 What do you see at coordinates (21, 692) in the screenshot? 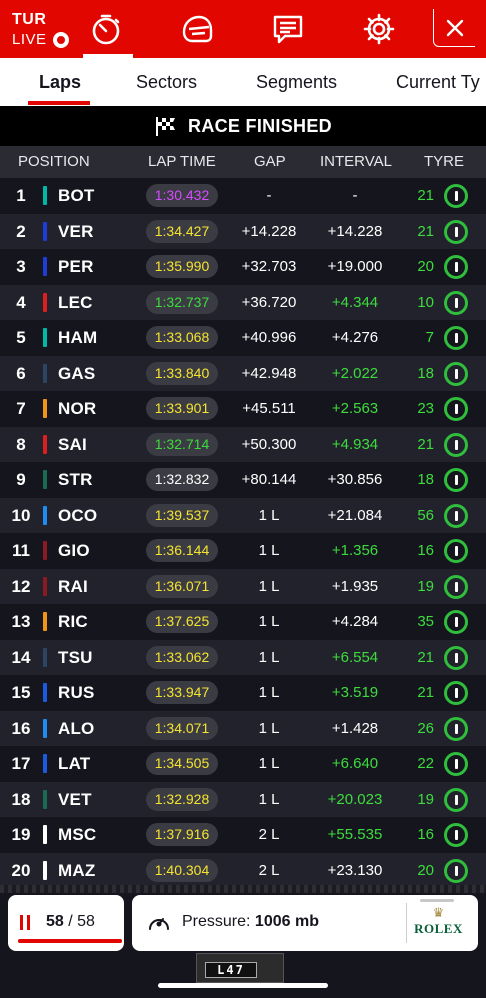
I see `position: 15` at bounding box center [21, 692].